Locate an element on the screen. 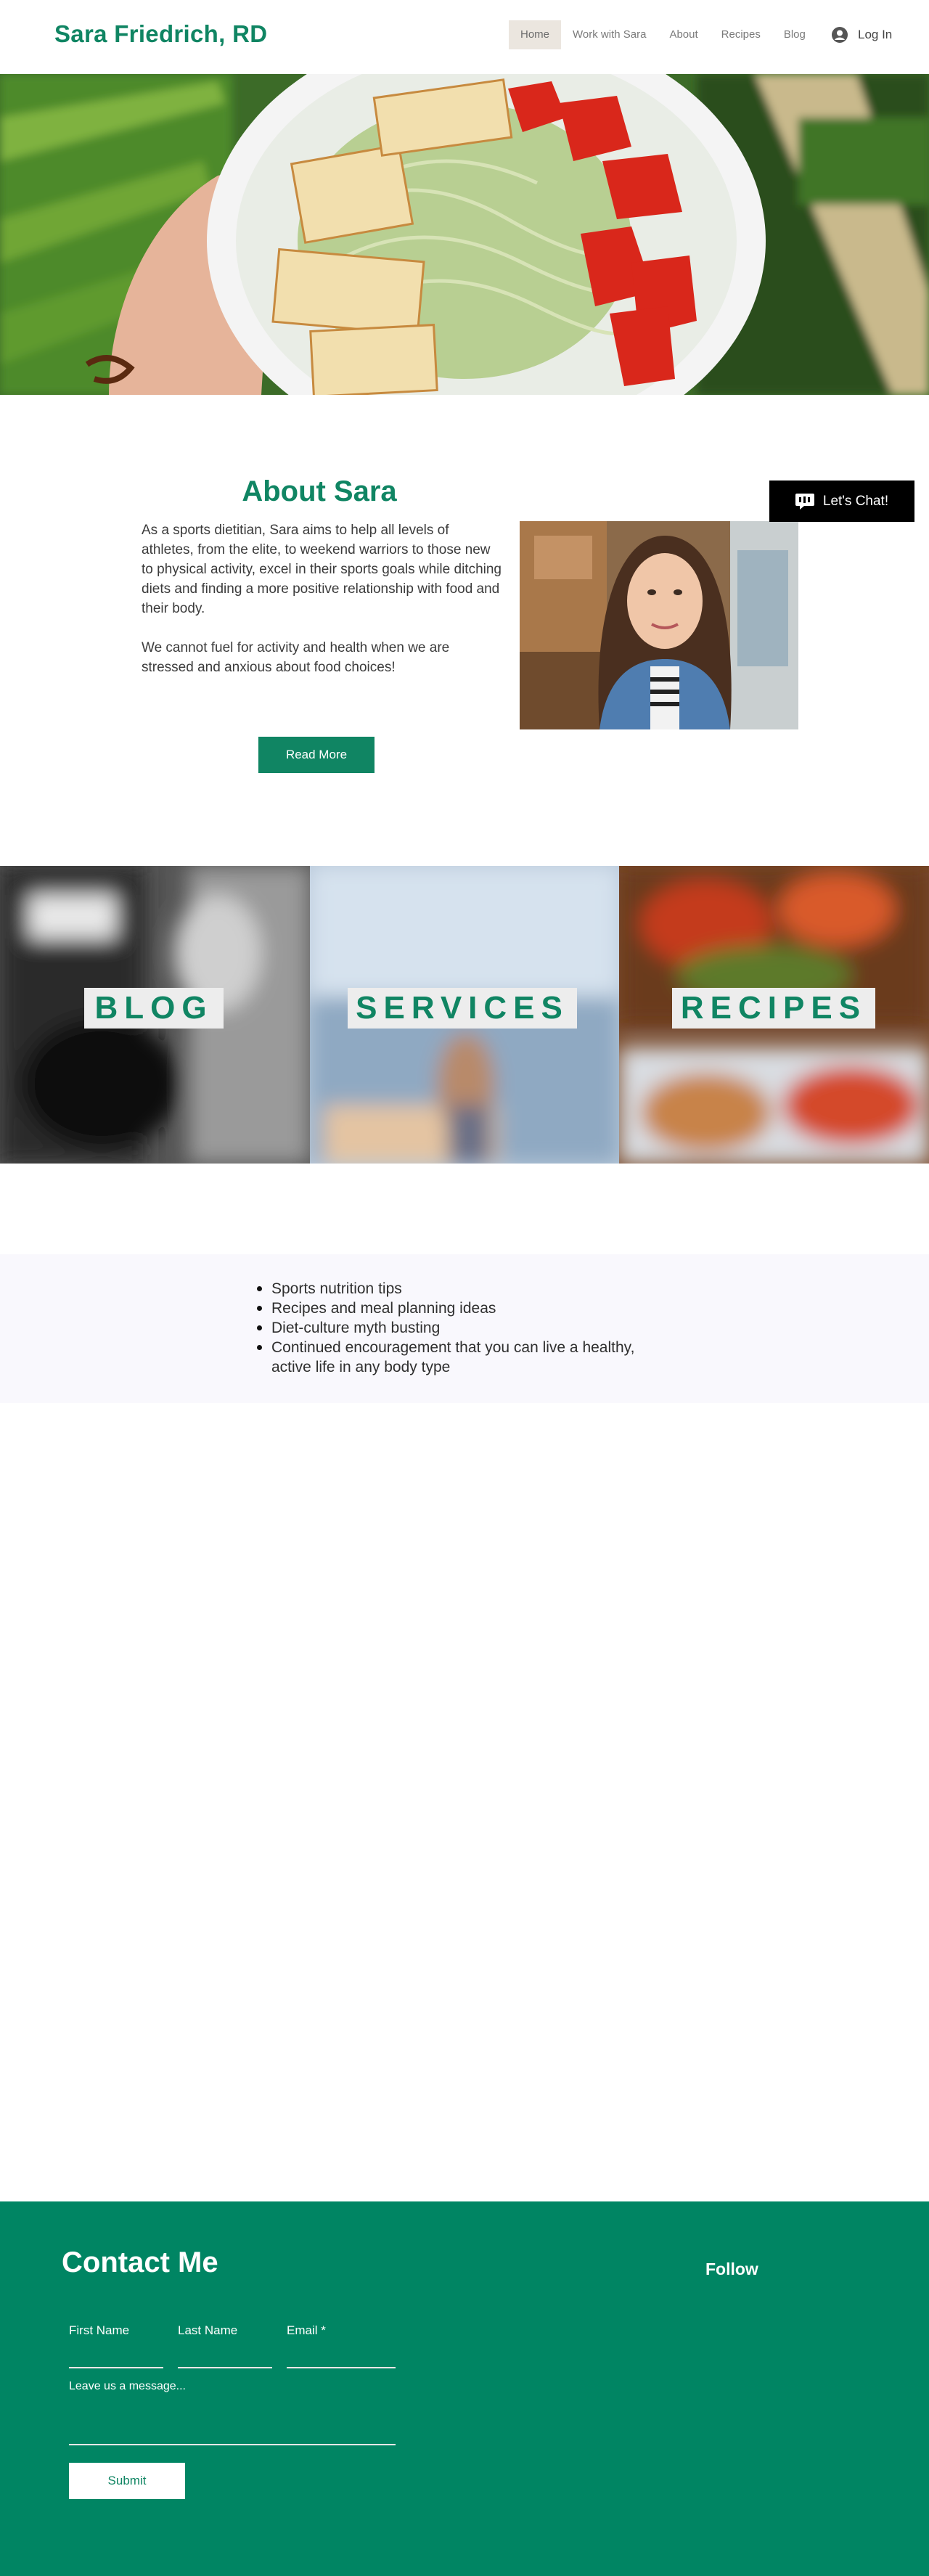 The image size is (929, 2576). last-name-label: Last Name is located at coordinates (208, 2330).